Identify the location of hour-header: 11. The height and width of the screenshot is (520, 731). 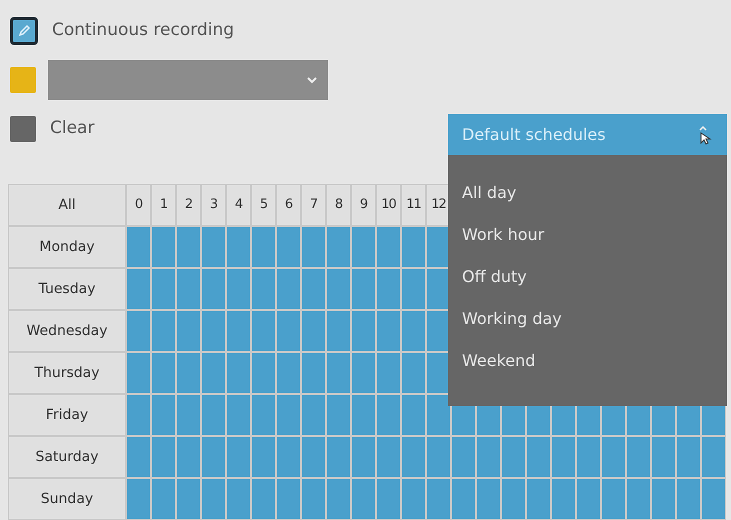
(413, 205).